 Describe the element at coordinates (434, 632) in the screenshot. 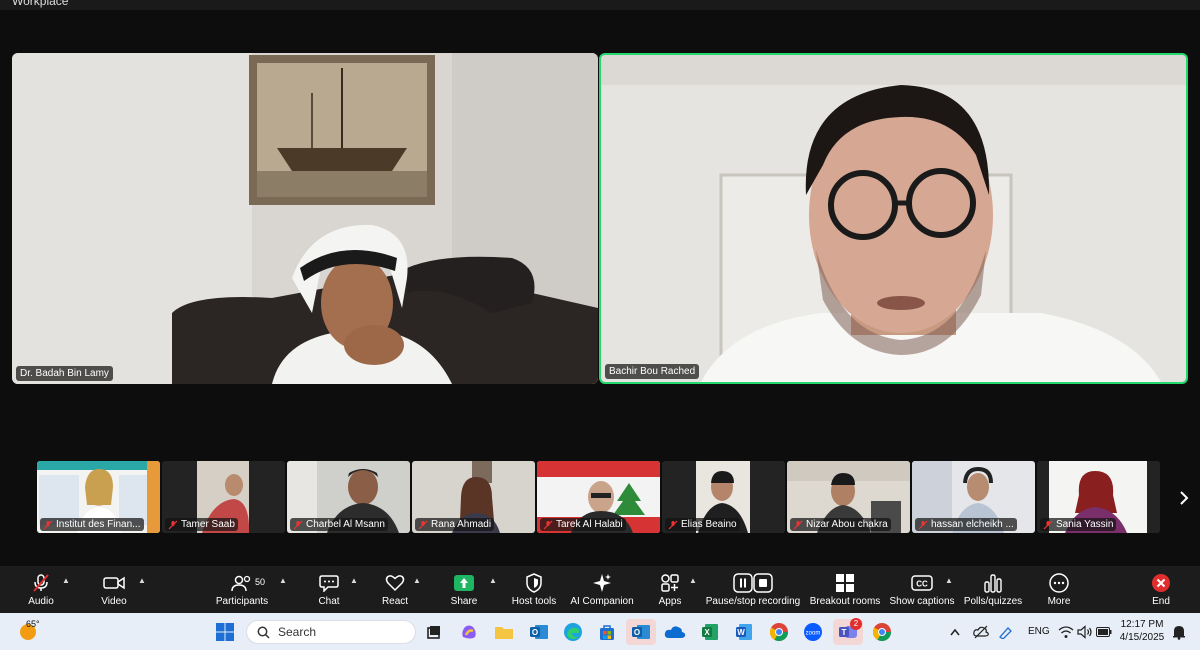

I see `task-view-button` at that location.